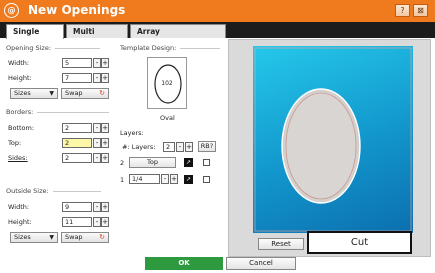  What do you see at coordinates (105, 143) in the screenshot?
I see `top-plus-button: +` at bounding box center [105, 143].